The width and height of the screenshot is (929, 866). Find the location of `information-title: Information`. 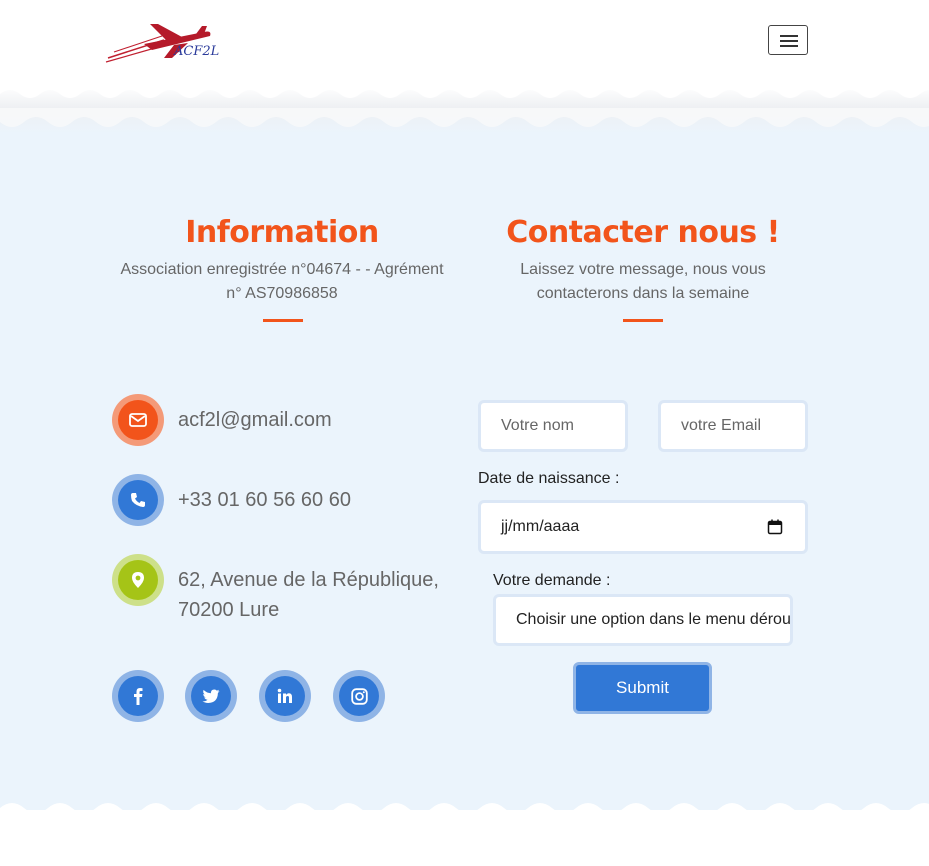

information-title: Information is located at coordinates (282, 232).